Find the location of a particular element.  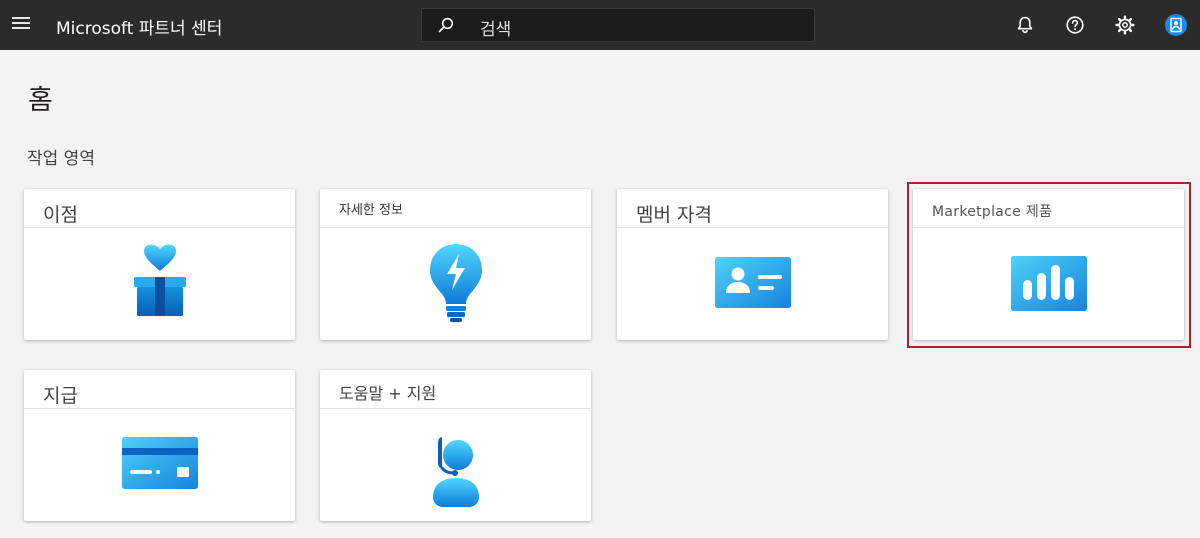

lightbulb-icon is located at coordinates (455, 283).